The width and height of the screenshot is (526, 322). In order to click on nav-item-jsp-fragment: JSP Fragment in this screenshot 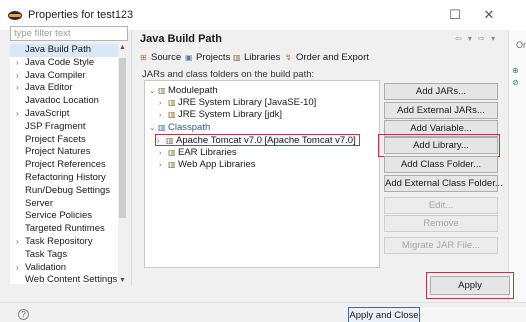, I will do `click(64, 127)`.